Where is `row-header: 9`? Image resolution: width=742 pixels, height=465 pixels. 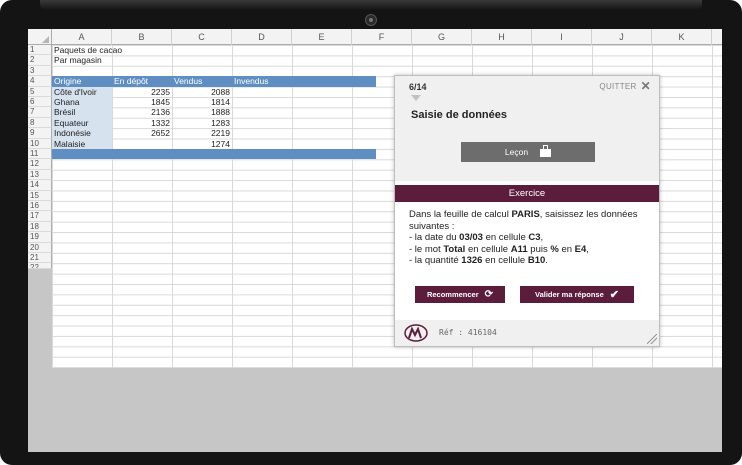
row-header: 9 is located at coordinates (40, 133).